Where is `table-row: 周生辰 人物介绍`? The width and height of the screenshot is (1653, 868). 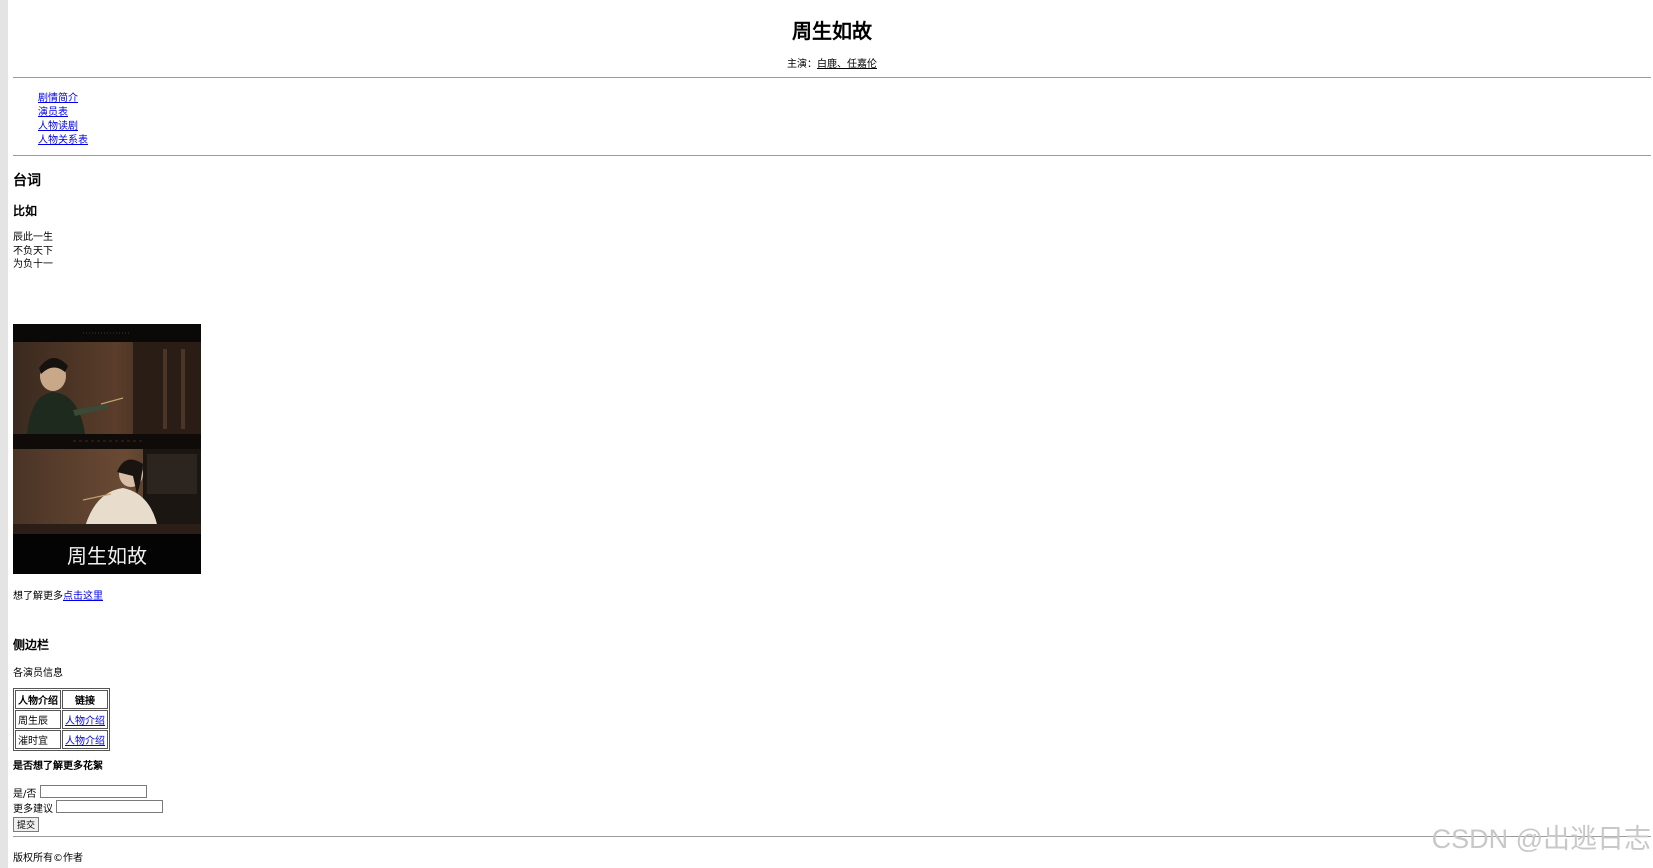 table-row: 周生辰 人物介绍 is located at coordinates (61, 719).